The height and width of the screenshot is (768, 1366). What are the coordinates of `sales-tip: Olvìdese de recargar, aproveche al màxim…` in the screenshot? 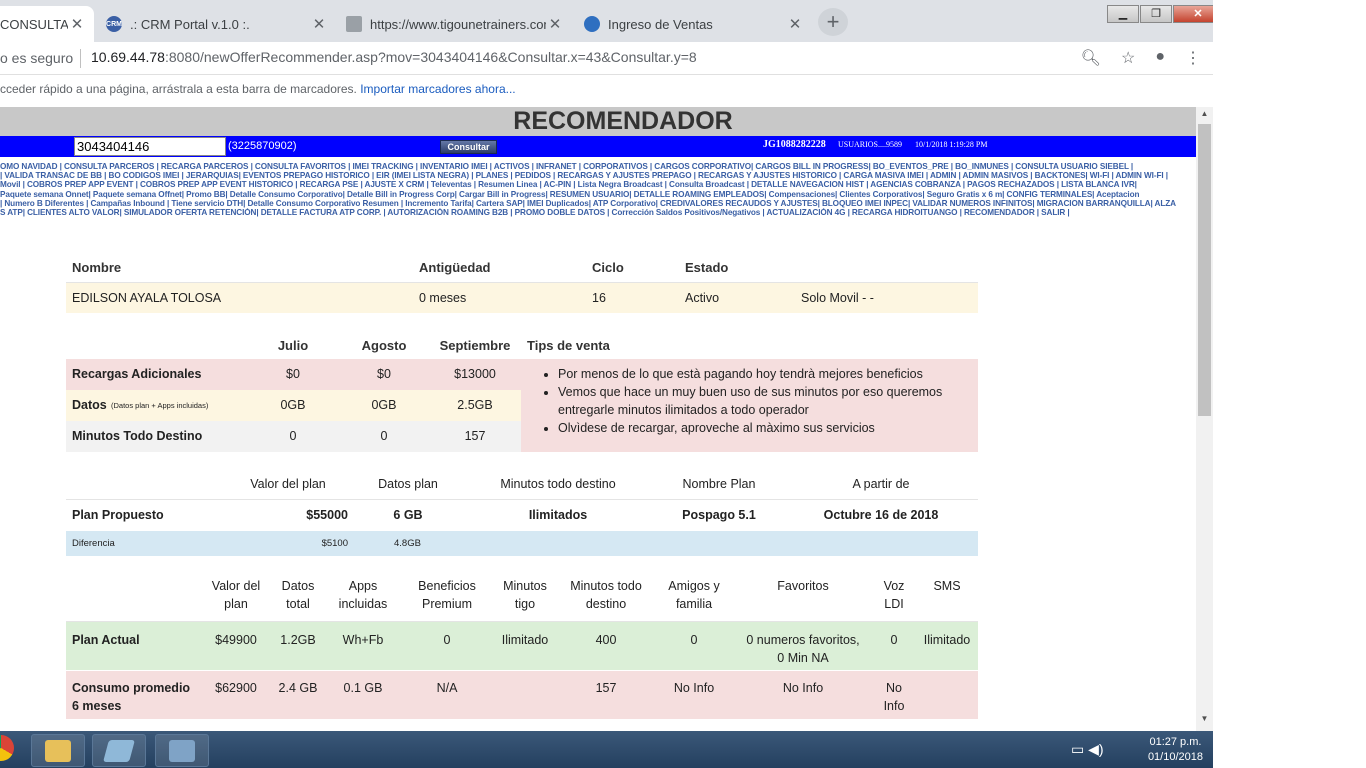 It's located at (768, 428).